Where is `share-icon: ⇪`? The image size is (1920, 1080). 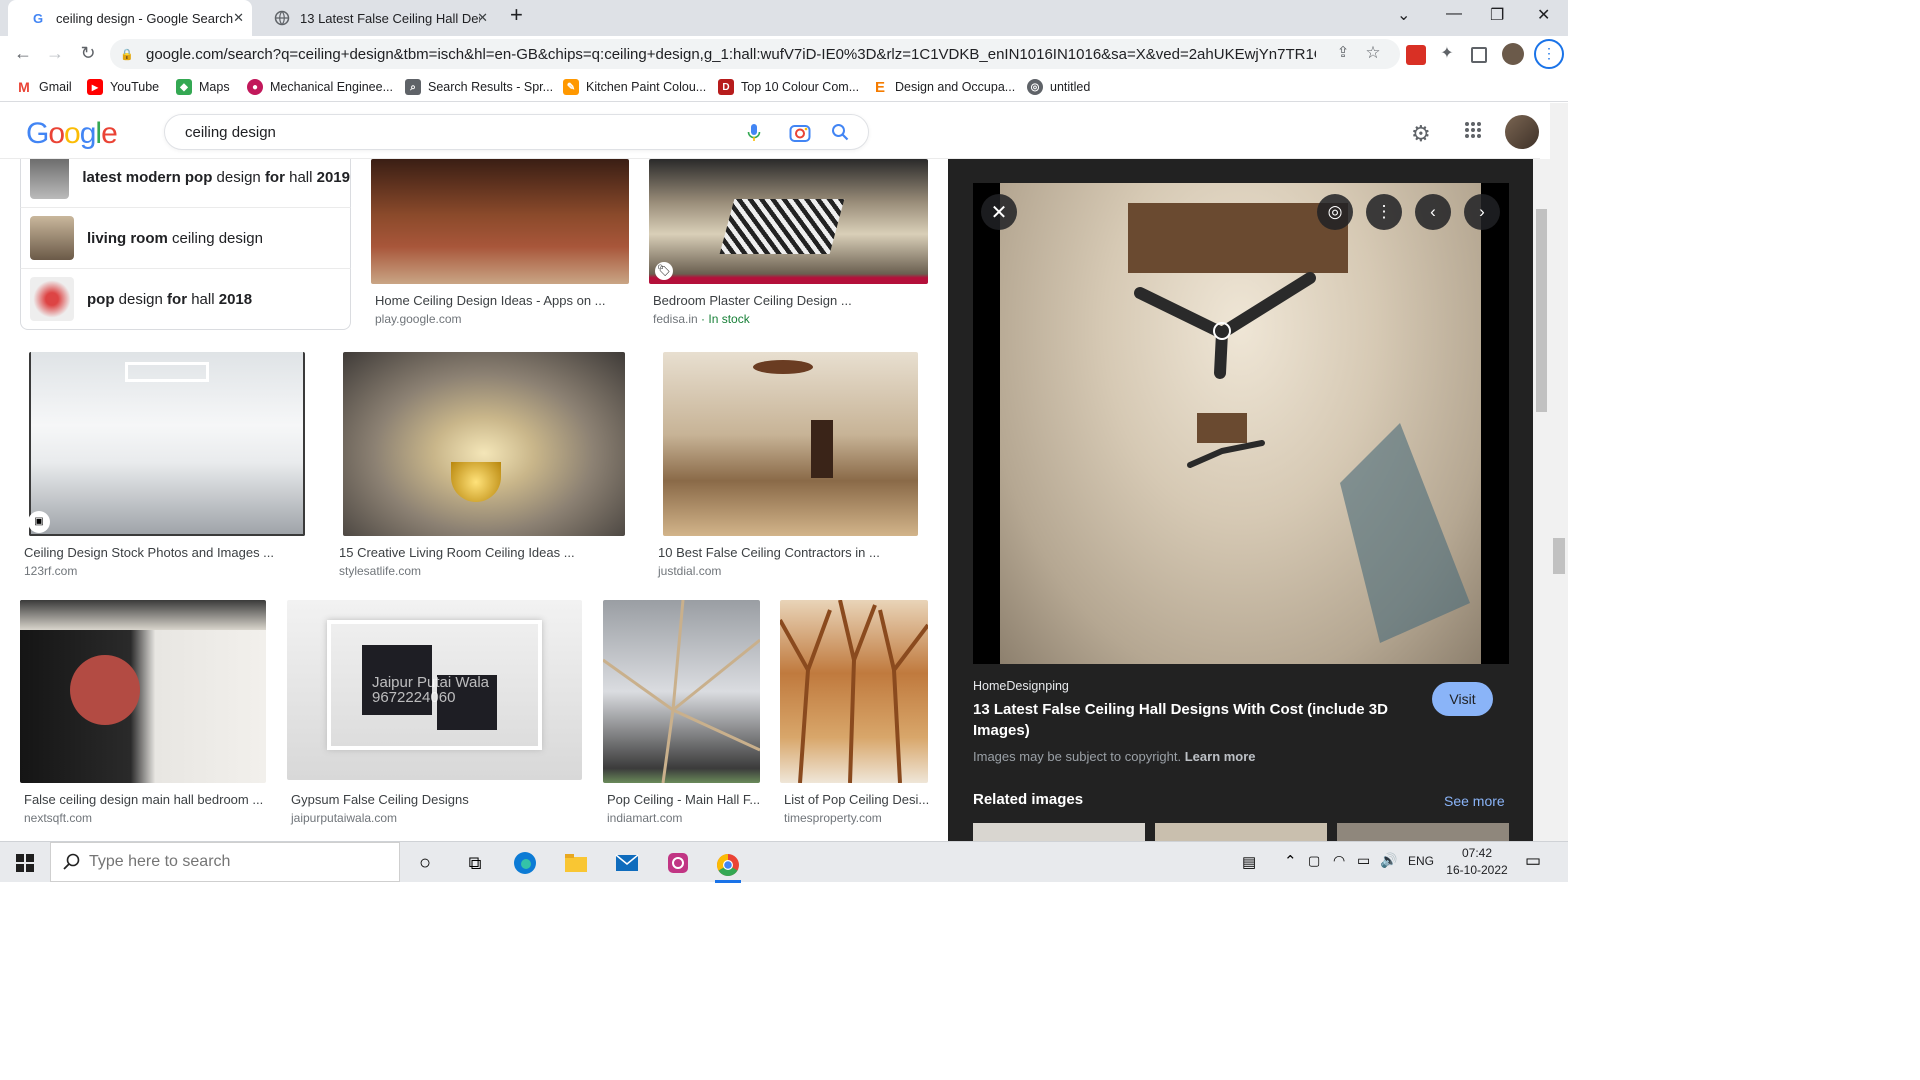 share-icon: ⇪ is located at coordinates (1343, 52).